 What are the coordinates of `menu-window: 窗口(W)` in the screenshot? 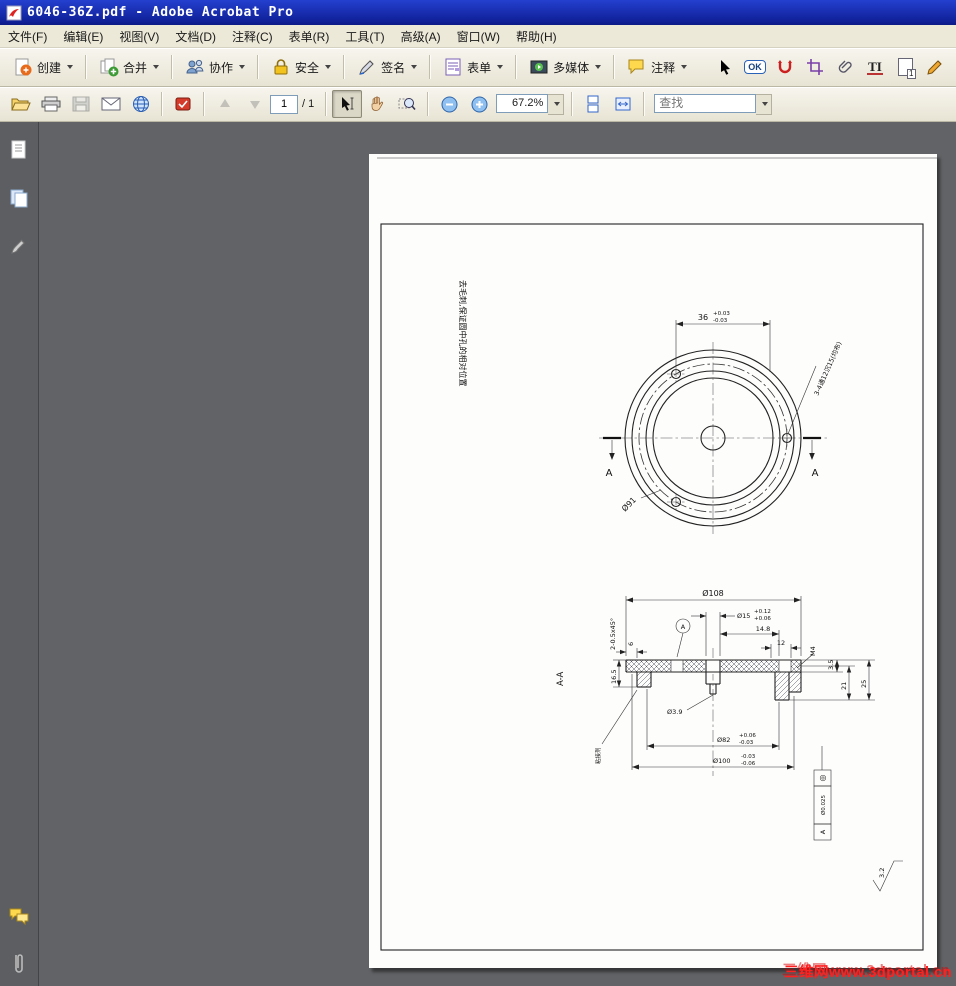 It's located at (478, 36).